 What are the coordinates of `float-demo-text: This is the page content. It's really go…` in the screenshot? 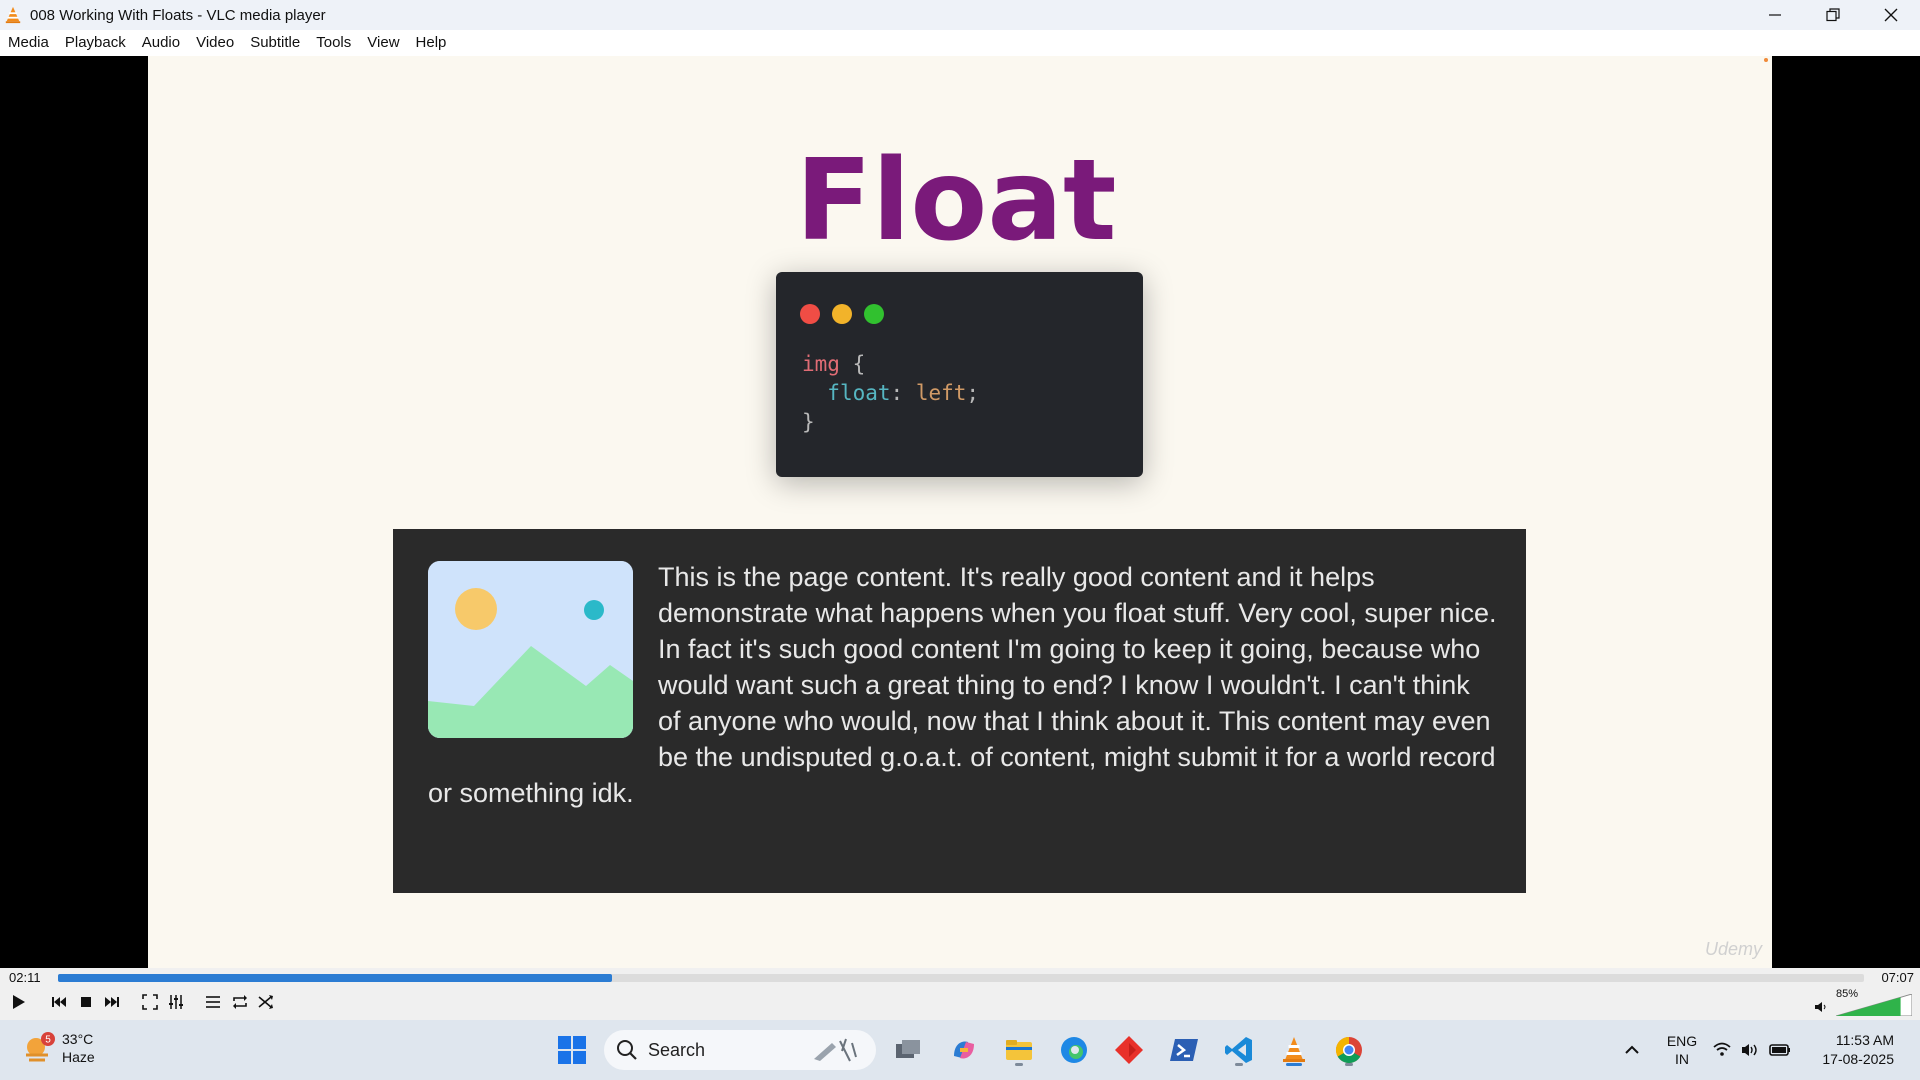 It's located at (963, 685).